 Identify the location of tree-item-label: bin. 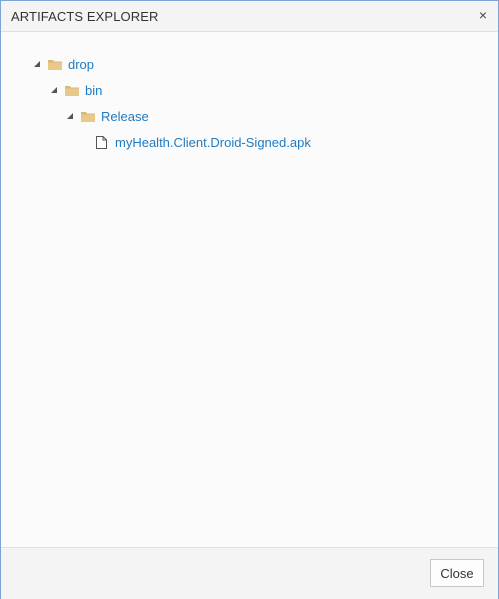
(94, 90).